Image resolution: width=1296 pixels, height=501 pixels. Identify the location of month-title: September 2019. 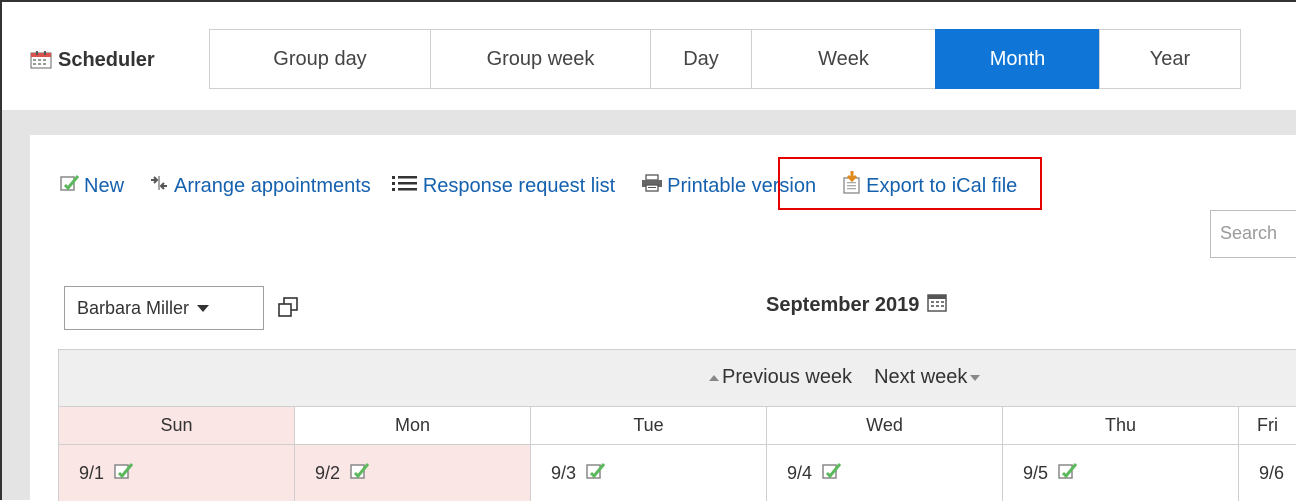
(857, 305).